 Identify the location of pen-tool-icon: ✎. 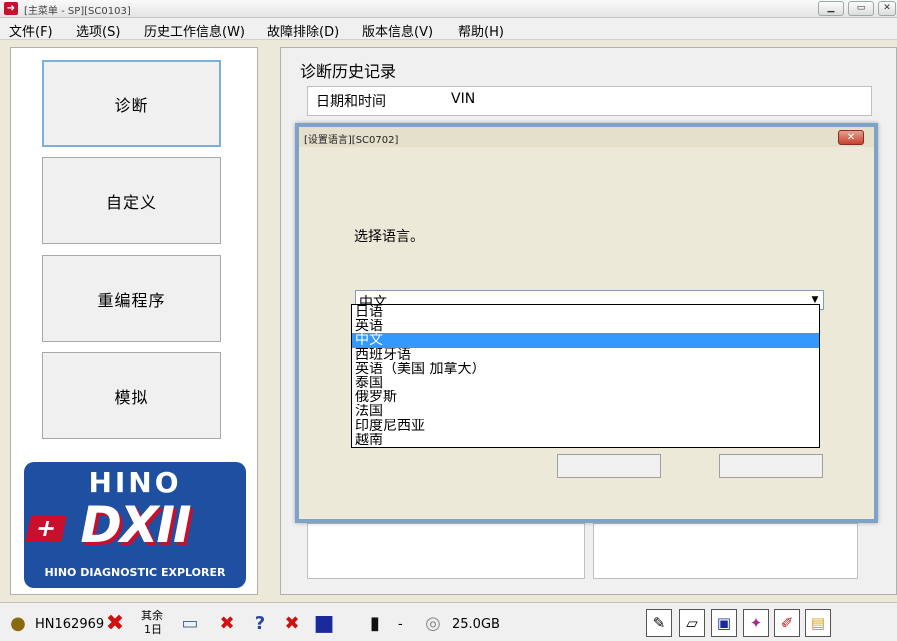
(659, 623).